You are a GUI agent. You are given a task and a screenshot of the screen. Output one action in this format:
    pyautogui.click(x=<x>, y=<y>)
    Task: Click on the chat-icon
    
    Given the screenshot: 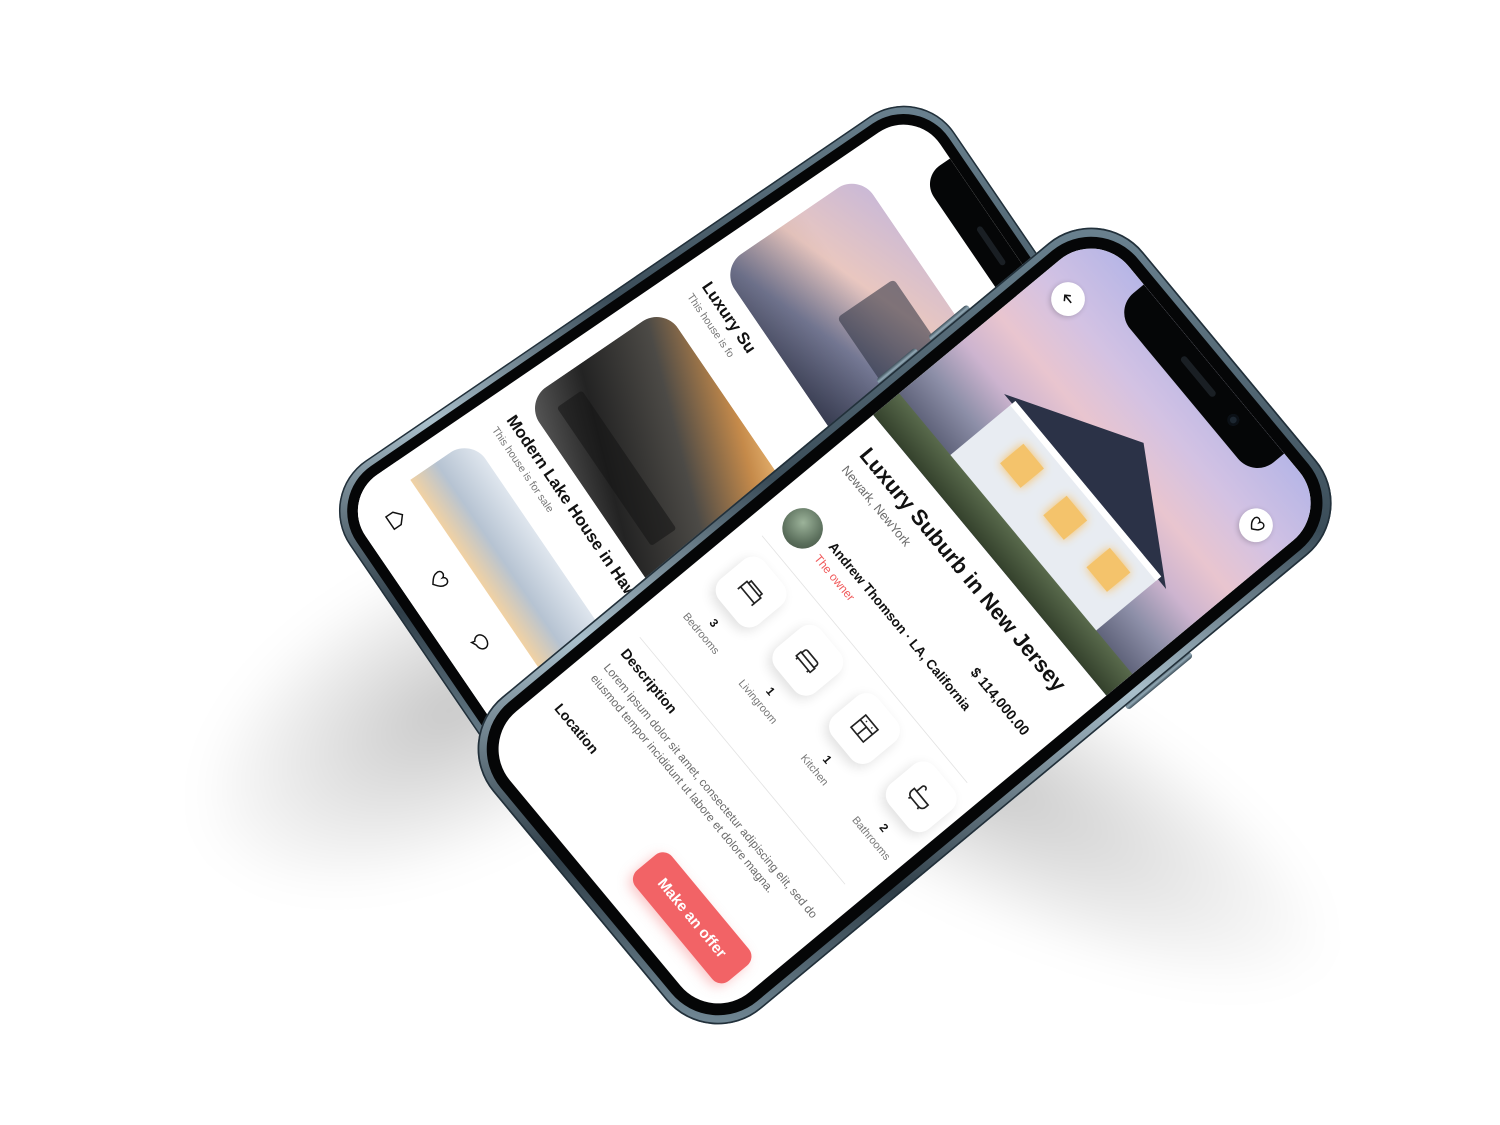 What is the action you would take?
    pyautogui.click(x=480, y=642)
    